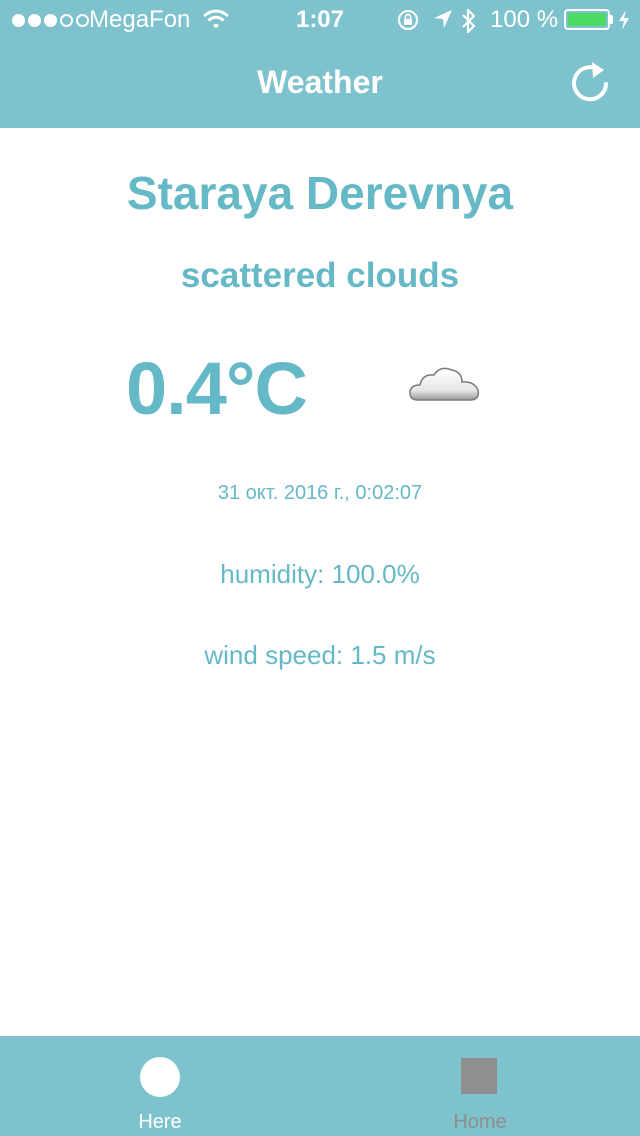 The height and width of the screenshot is (1136, 640). I want to click on refresh-button, so click(591, 83).